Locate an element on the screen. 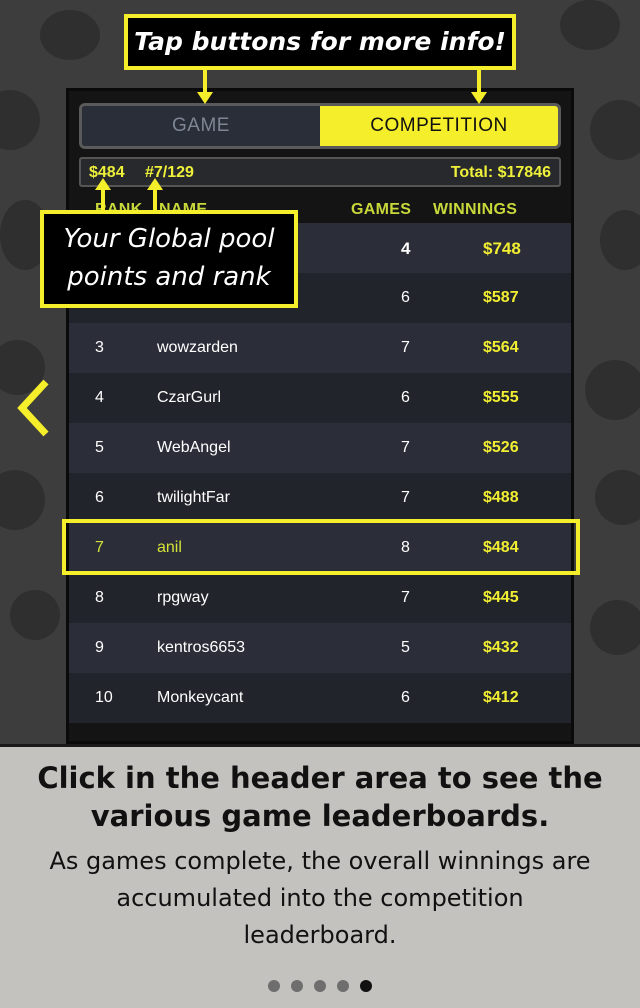 This screenshot has height=1008, width=640. table-row: 6 twilightFar 7 $488 is located at coordinates (320, 498).